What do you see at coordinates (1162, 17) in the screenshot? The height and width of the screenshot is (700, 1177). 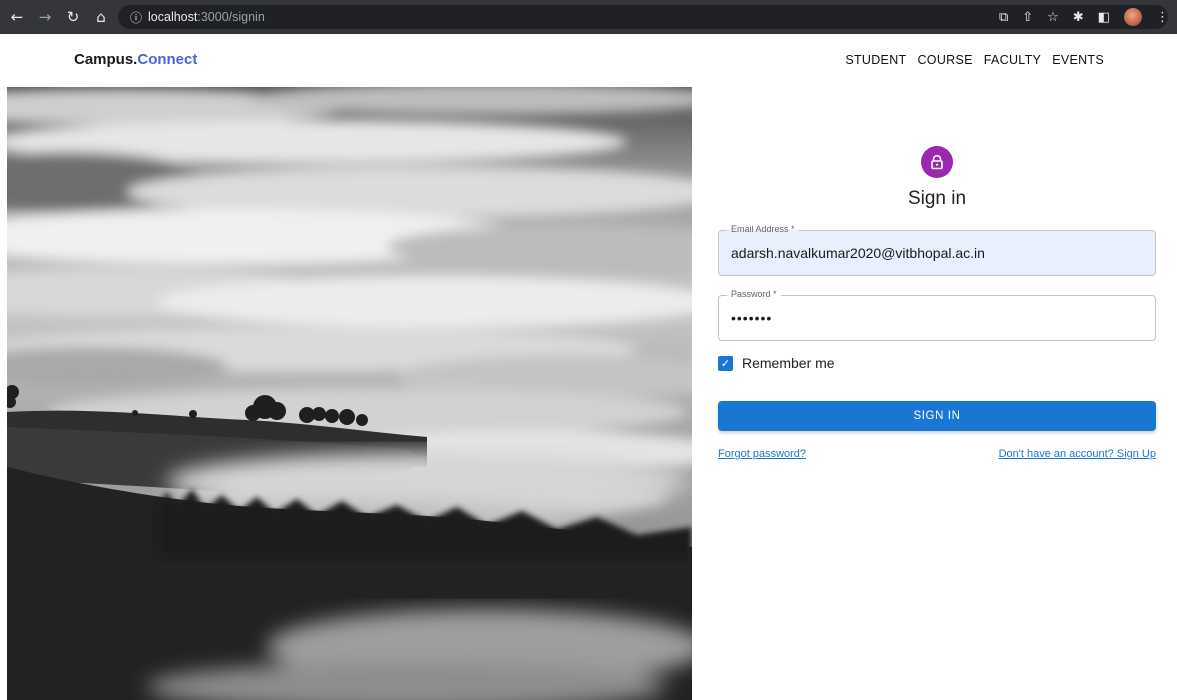 I see `menu-icon: ⋮` at bounding box center [1162, 17].